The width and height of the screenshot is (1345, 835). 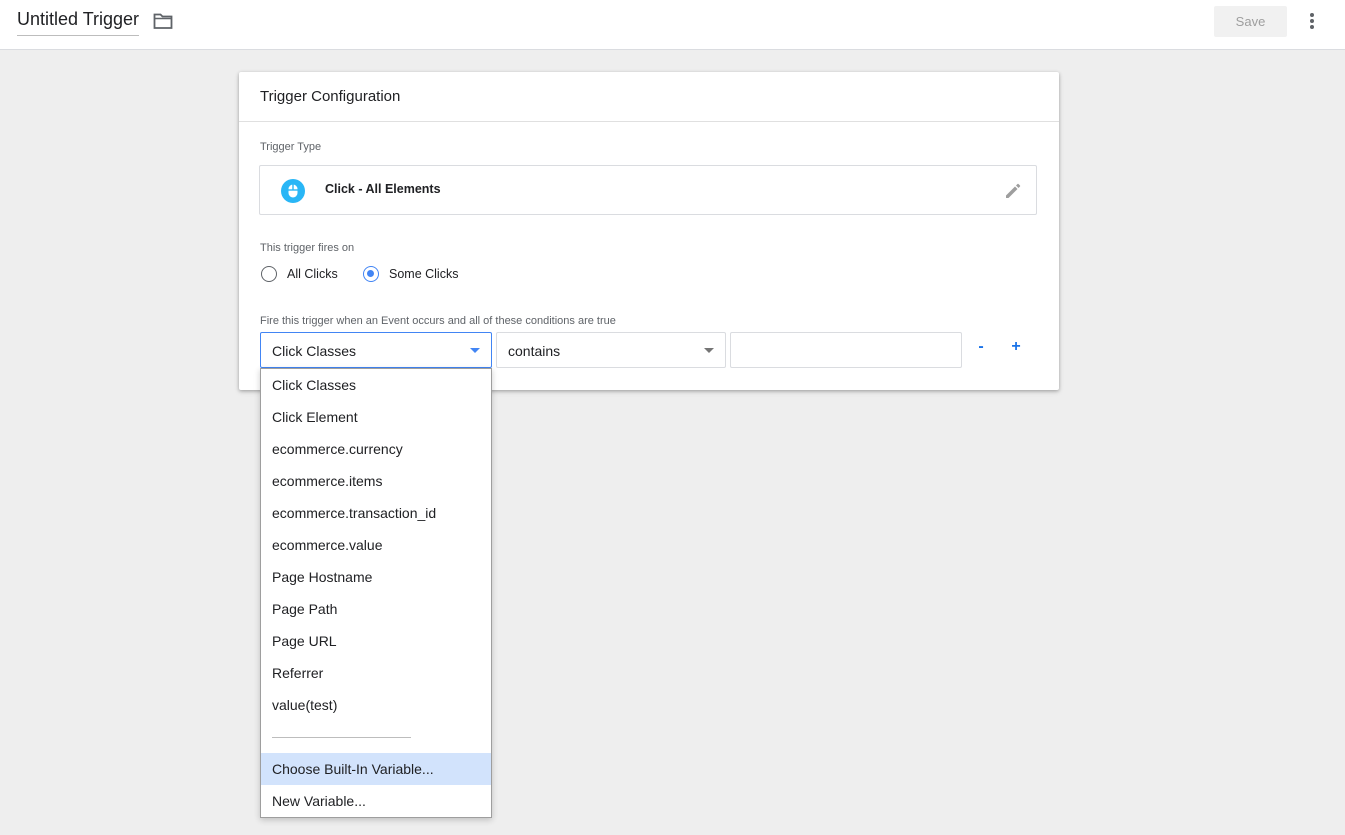 What do you see at coordinates (376, 545) in the screenshot?
I see `dropdown-option: ecommerce.value` at bounding box center [376, 545].